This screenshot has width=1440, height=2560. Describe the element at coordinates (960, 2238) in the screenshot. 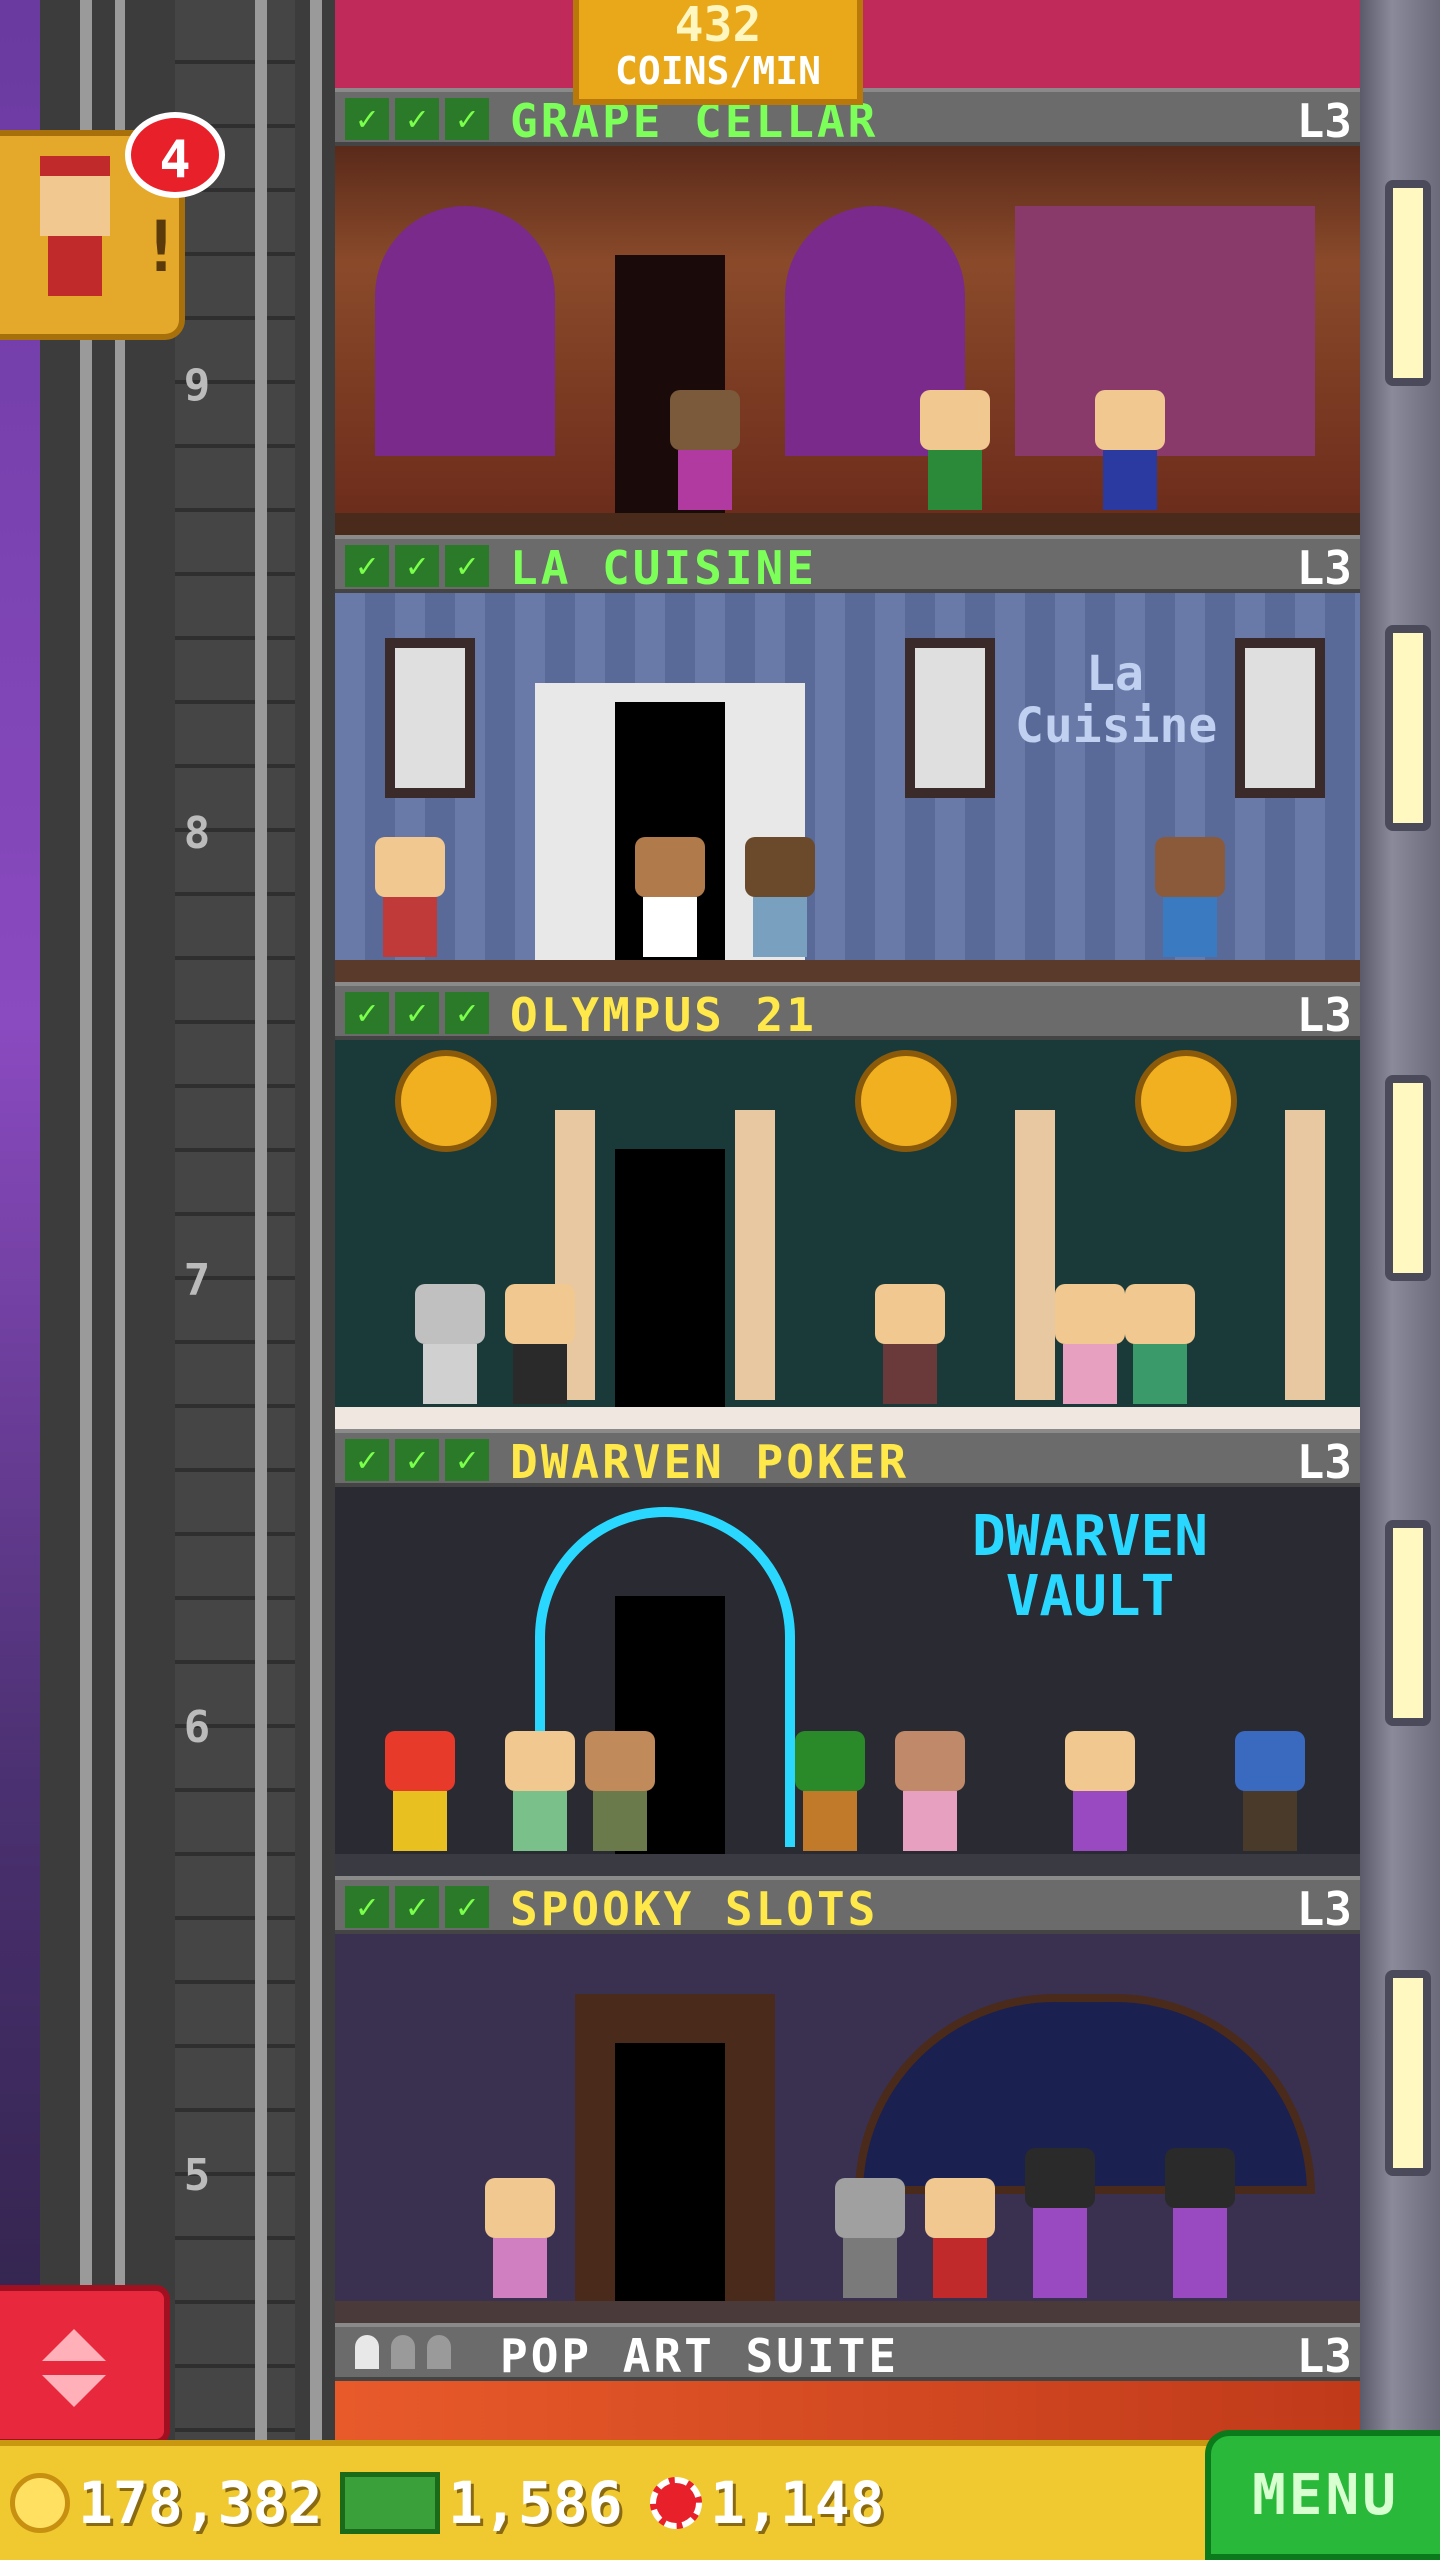

I see `bellhop-character` at that location.